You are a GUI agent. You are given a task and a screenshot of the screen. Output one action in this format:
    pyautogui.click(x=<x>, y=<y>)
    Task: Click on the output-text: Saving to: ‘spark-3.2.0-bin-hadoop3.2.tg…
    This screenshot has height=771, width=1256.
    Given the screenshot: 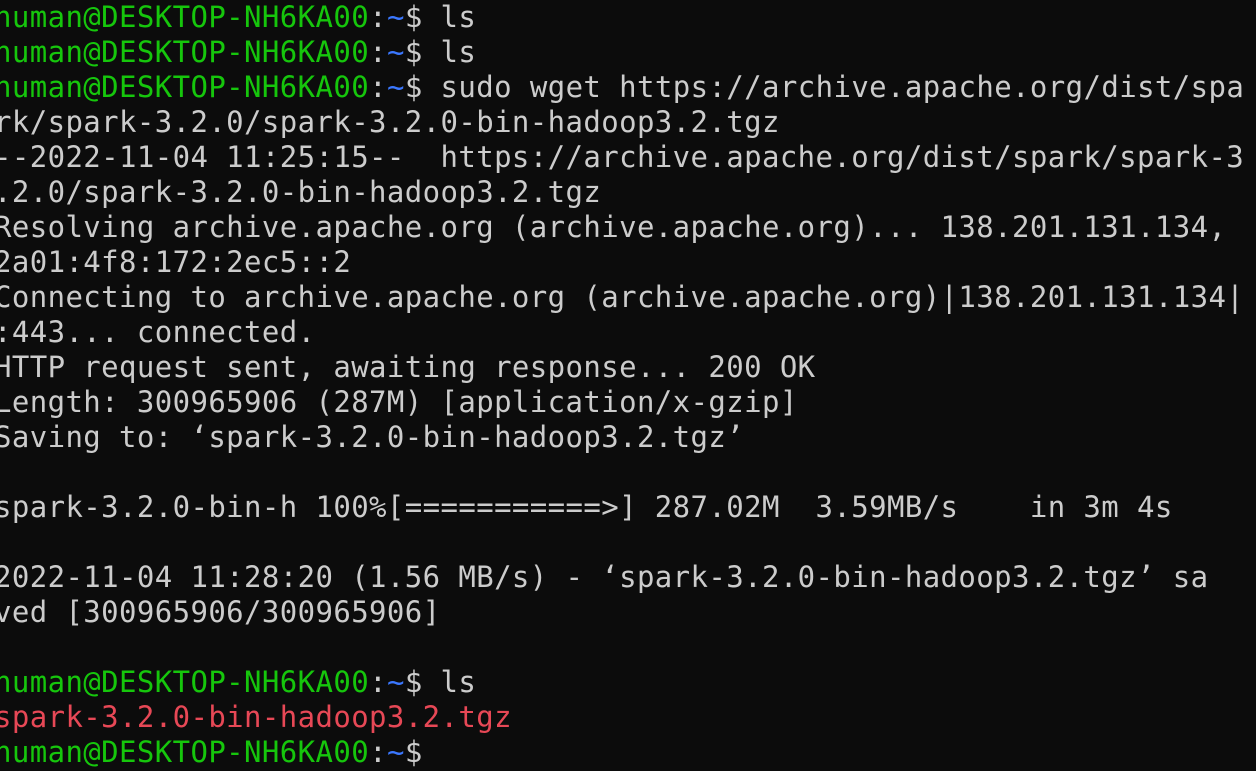 What is the action you would take?
    pyautogui.click(x=372, y=437)
    